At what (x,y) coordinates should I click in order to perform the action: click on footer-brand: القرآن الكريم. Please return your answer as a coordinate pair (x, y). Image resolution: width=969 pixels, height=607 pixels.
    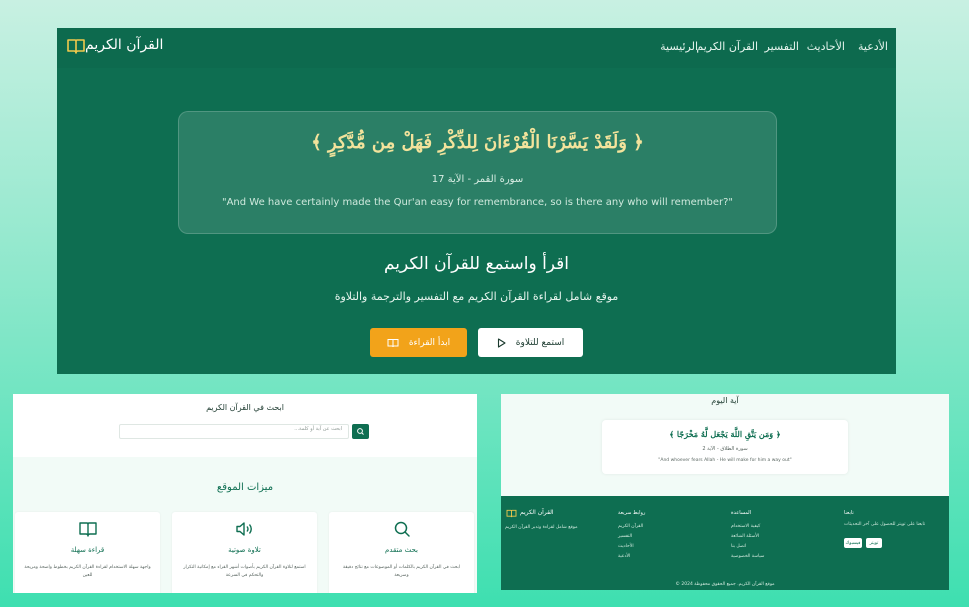
    Looking at the image, I should click on (537, 512).